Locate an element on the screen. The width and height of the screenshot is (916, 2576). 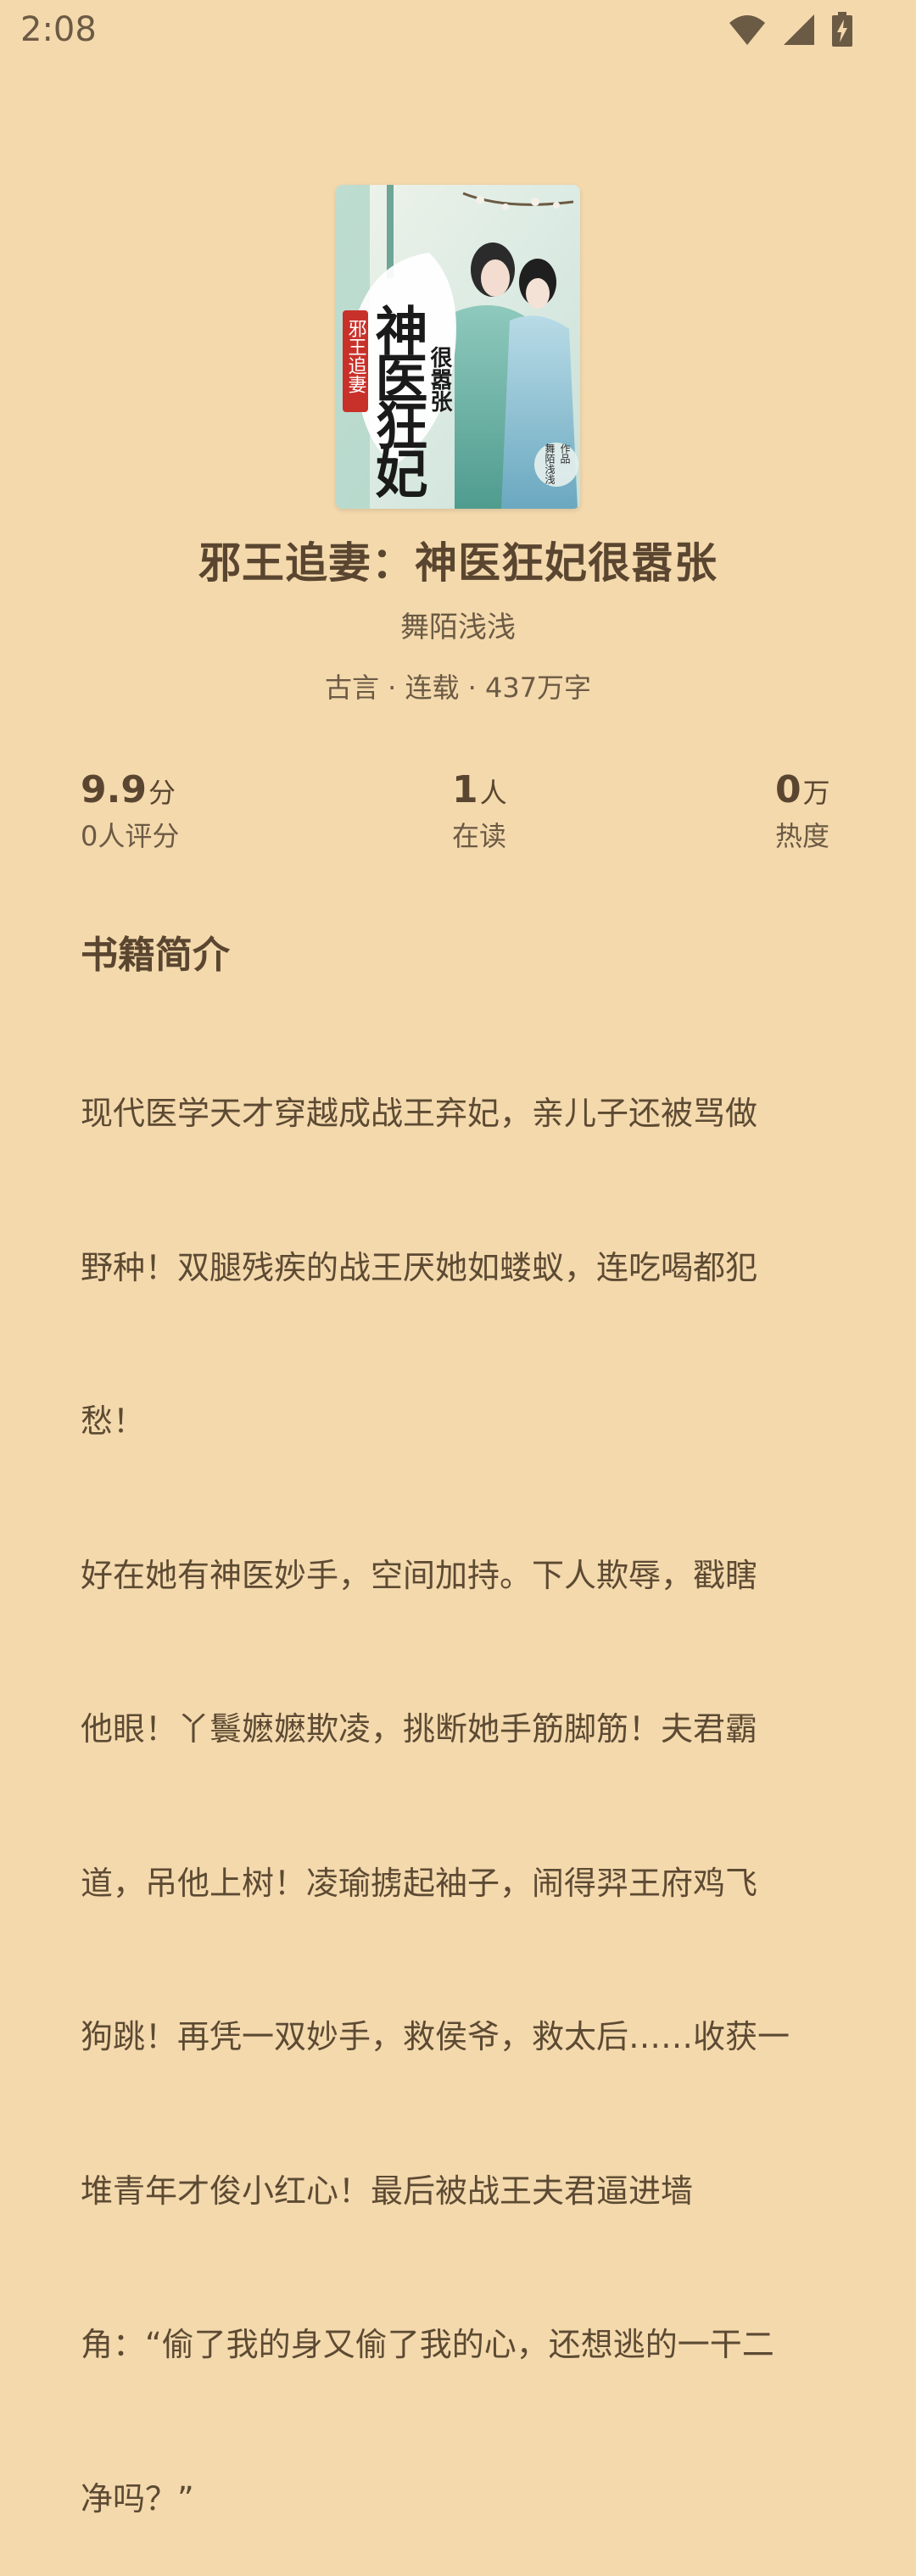
intro-line: 堆青年才俊小红心！最后被战王夫君逼进墙 is located at coordinates (387, 2191).